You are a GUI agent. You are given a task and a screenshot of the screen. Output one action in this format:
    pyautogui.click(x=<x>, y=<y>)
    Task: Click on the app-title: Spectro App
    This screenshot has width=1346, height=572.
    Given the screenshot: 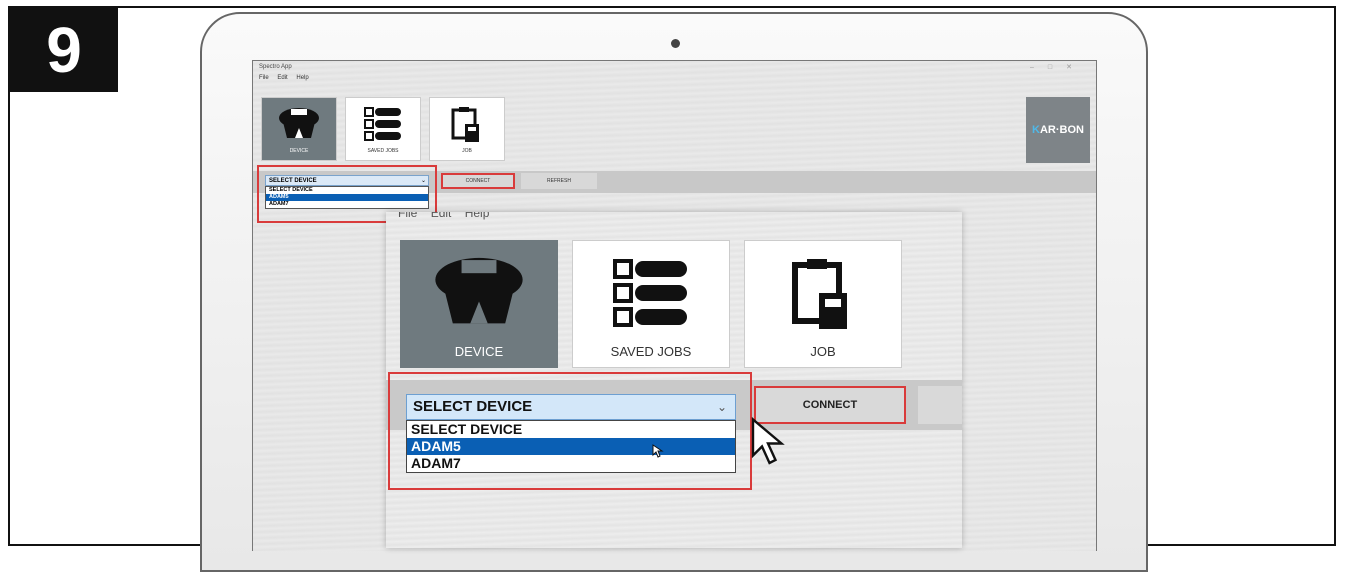 What is the action you would take?
    pyautogui.click(x=275, y=67)
    